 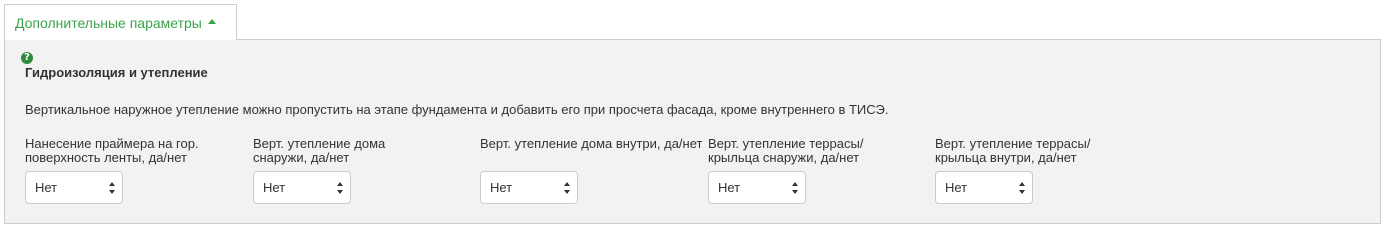 What do you see at coordinates (211, 21) in the screenshot?
I see `caret-up-icon` at bounding box center [211, 21].